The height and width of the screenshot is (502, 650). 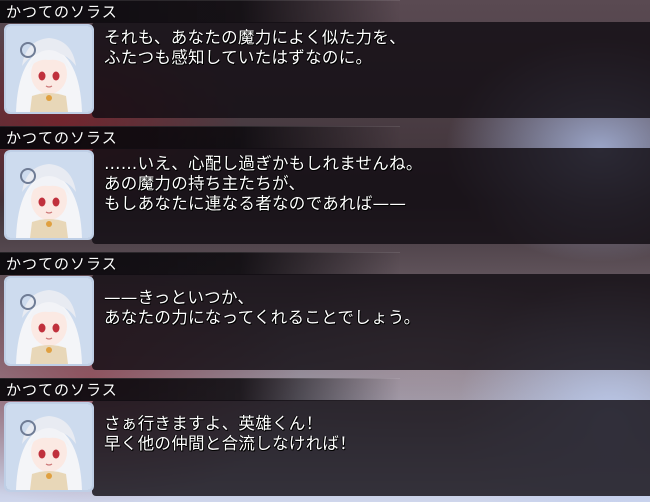 I want to click on dialog-text: さぁ行きますよ、英雄くん！ 早く他の仲間と合流しなければ！, so click(x=230, y=433).